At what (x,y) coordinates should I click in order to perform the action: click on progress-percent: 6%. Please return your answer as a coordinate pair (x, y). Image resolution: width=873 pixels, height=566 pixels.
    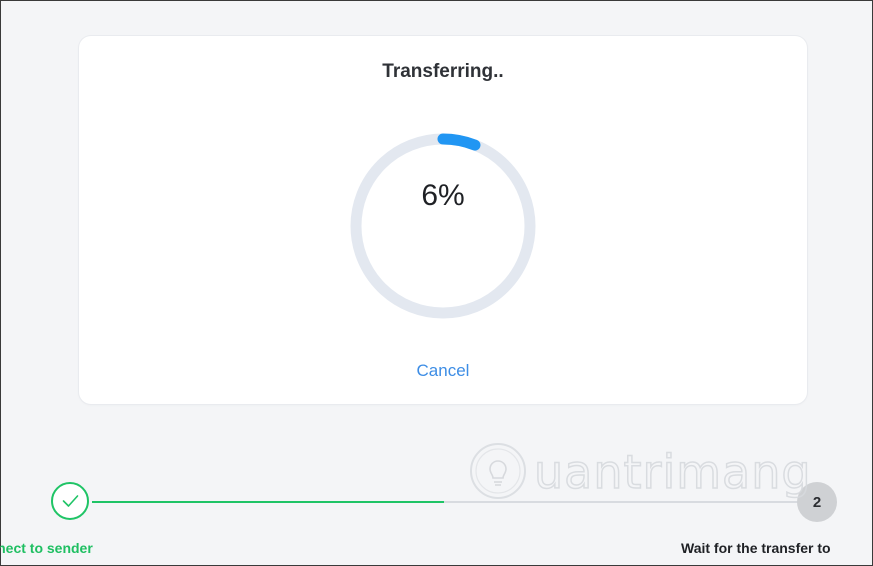
    Looking at the image, I should click on (443, 195).